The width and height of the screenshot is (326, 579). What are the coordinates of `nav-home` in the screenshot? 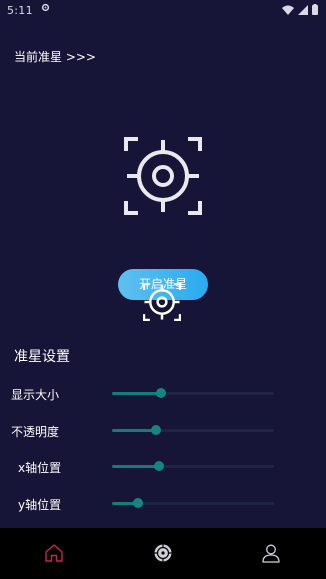 It's located at (54, 553).